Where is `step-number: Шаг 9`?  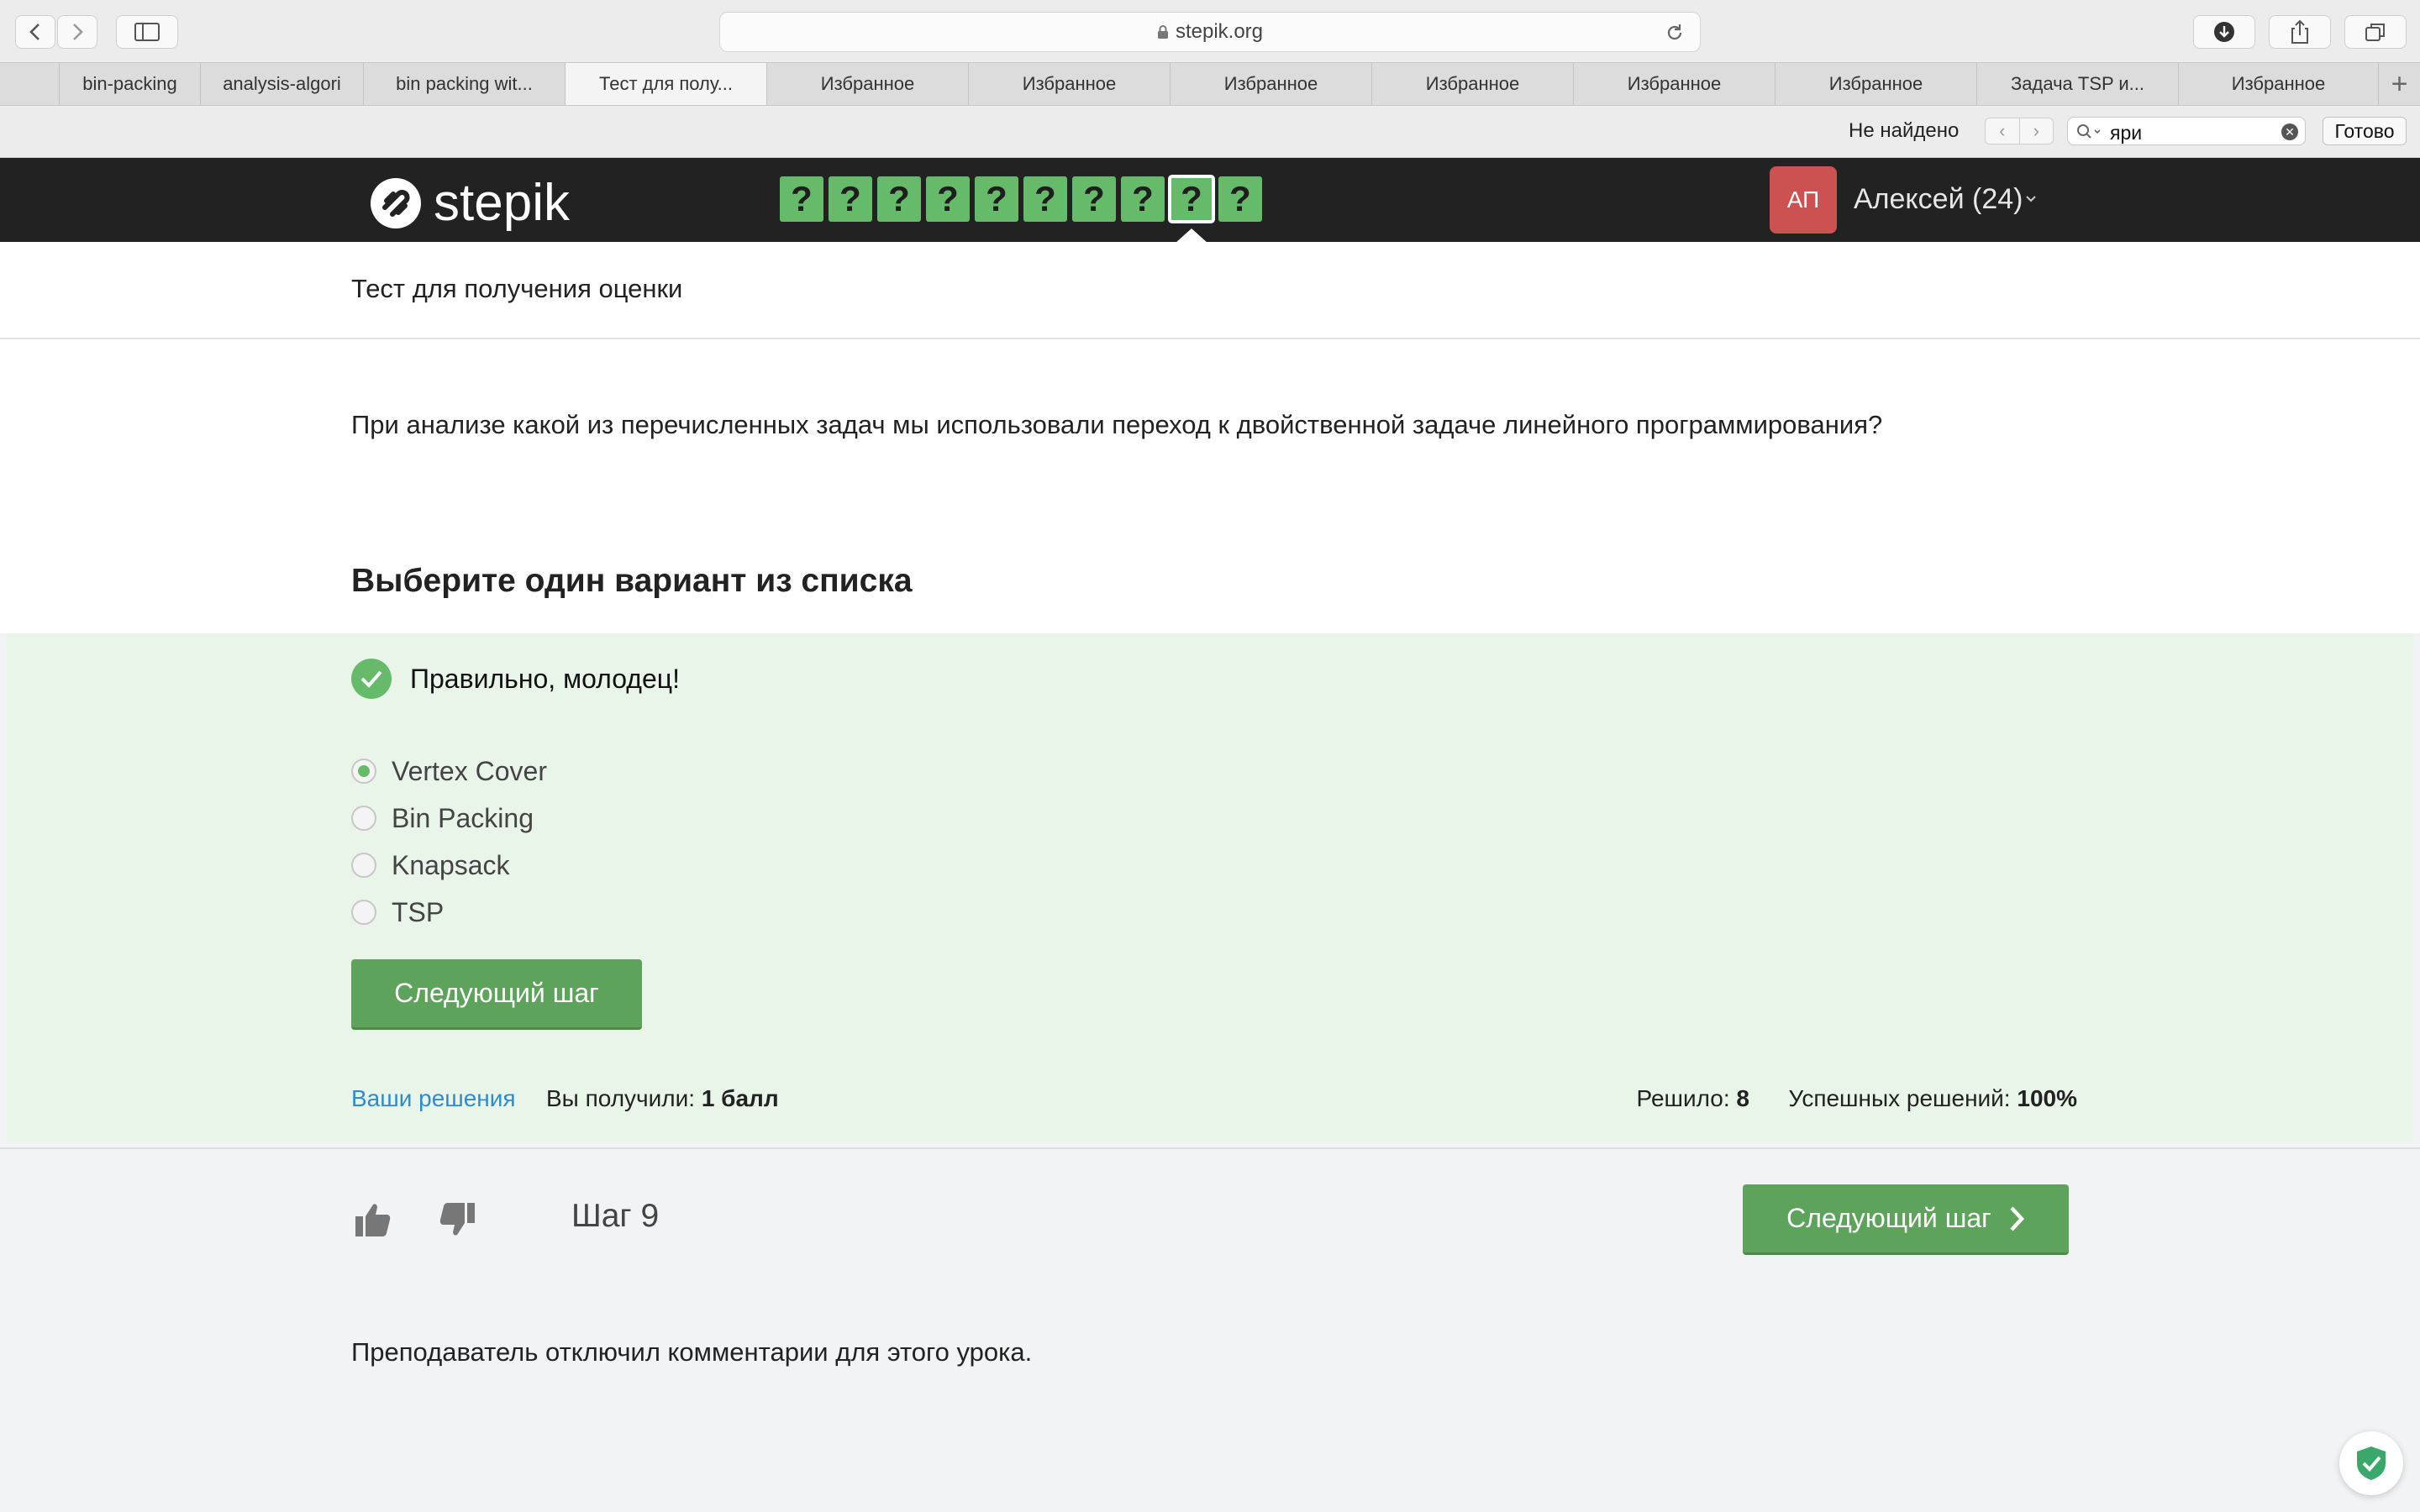
step-number: Шаг 9 is located at coordinates (615, 1216).